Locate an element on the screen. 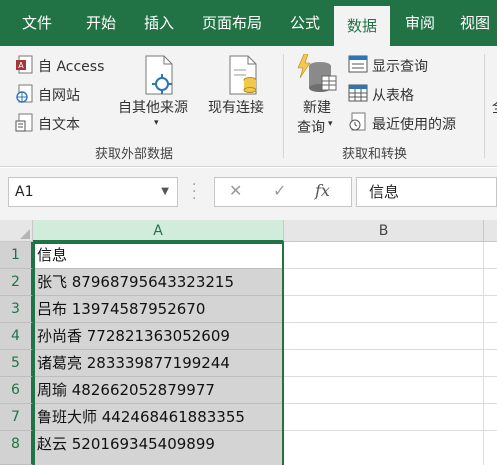  tab-file: 文件 is located at coordinates (37, 23).